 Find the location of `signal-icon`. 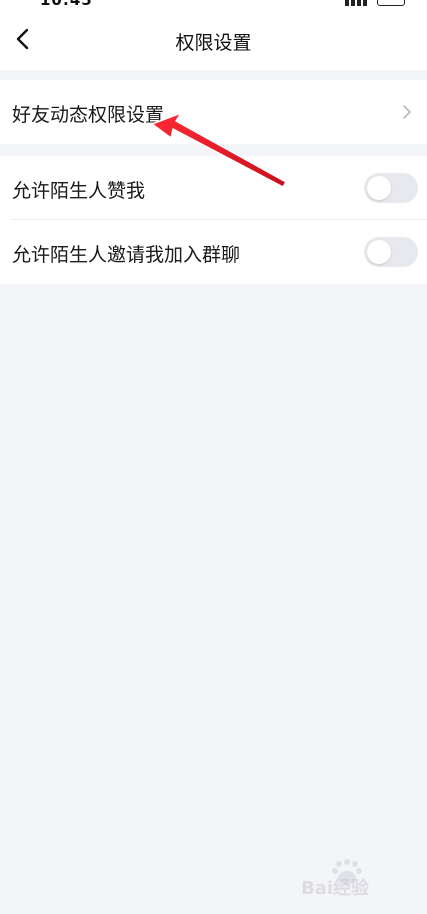

signal-icon is located at coordinates (356, 3).